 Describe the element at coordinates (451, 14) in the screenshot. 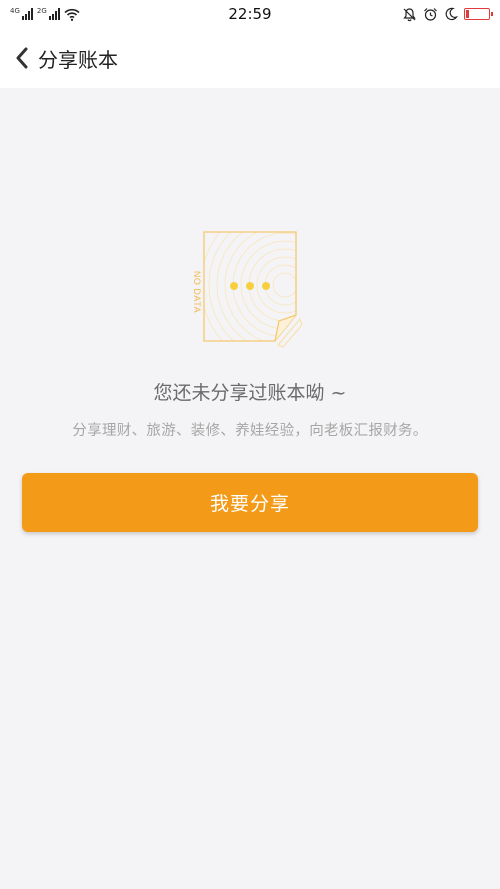

I see `do-not-disturb-moon-icon` at that location.